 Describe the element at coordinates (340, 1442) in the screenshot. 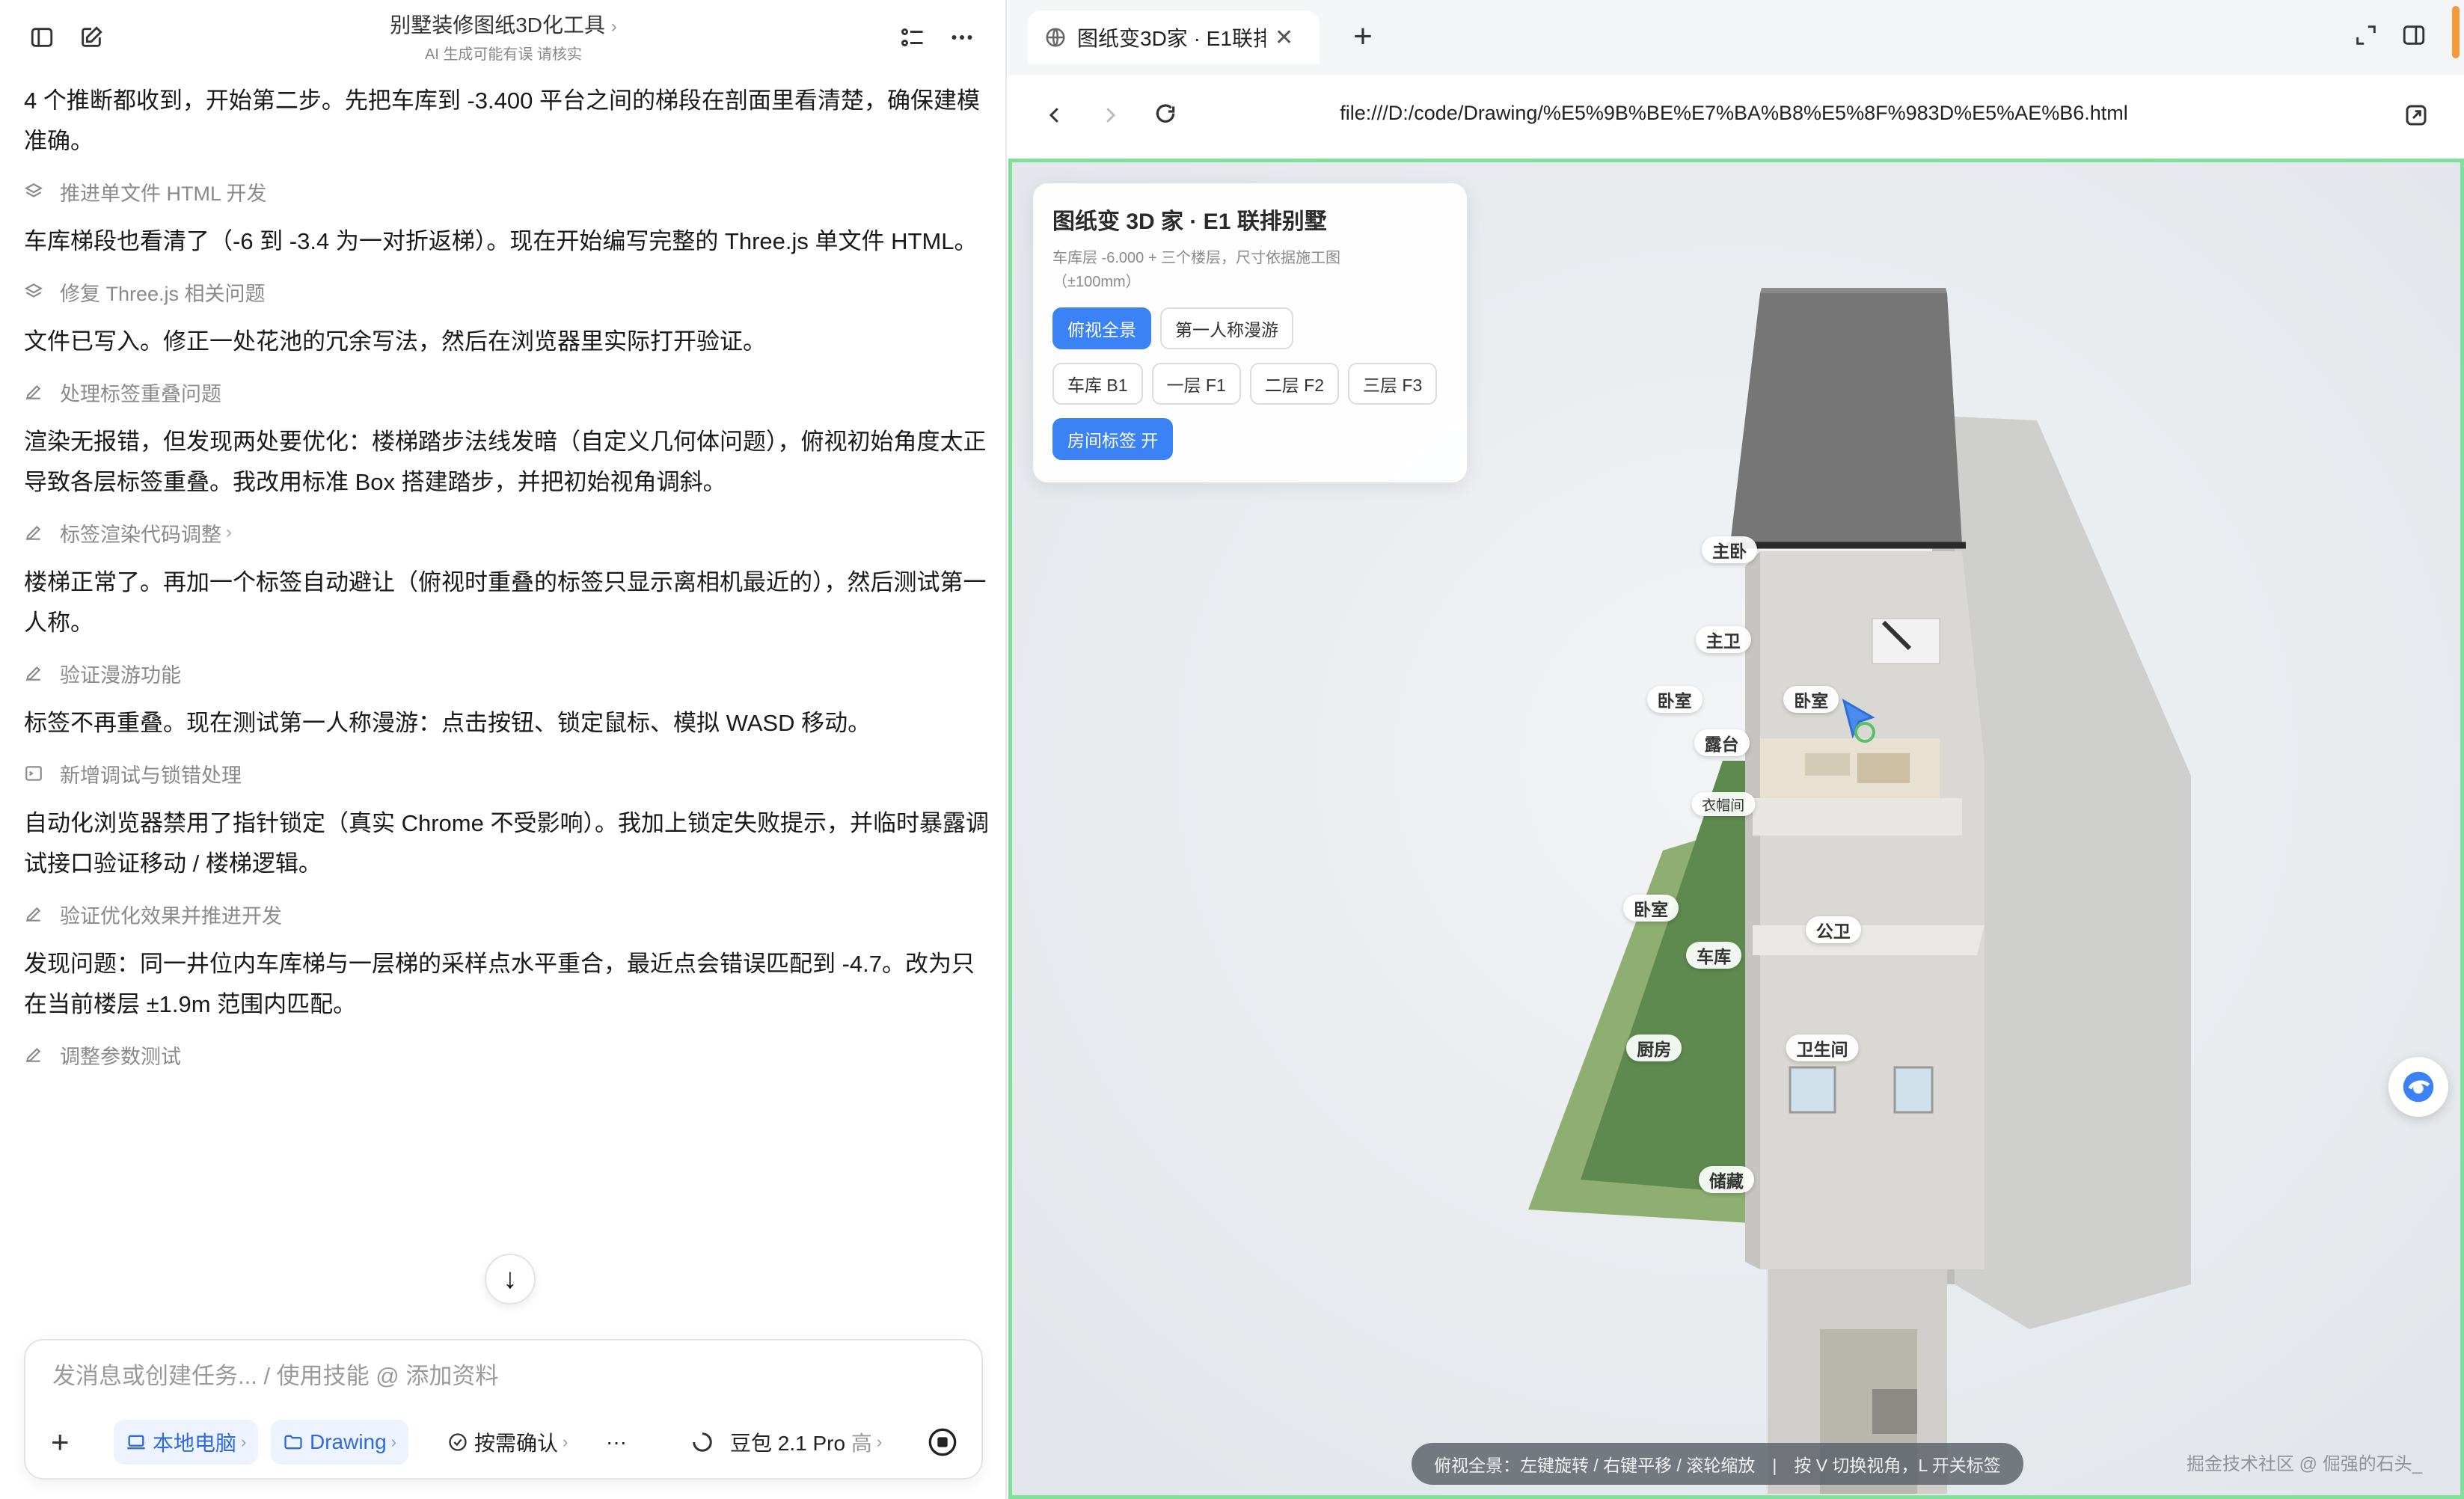

I see `folder-button: Drawing ›` at that location.